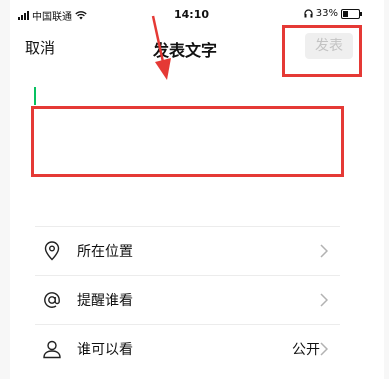 Image resolution: width=389 pixels, height=379 pixels. Describe the element at coordinates (161, 47) in the screenshot. I see `annotation-arrow-icon` at that location.